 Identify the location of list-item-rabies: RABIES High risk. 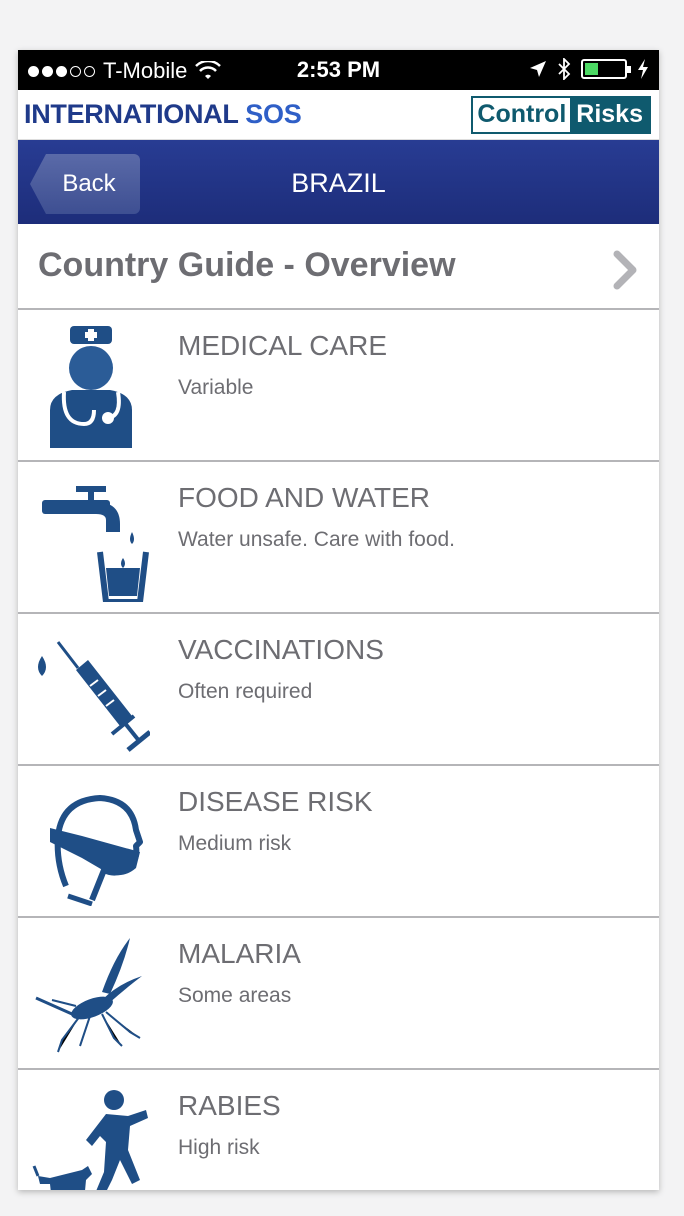
(338, 1130).